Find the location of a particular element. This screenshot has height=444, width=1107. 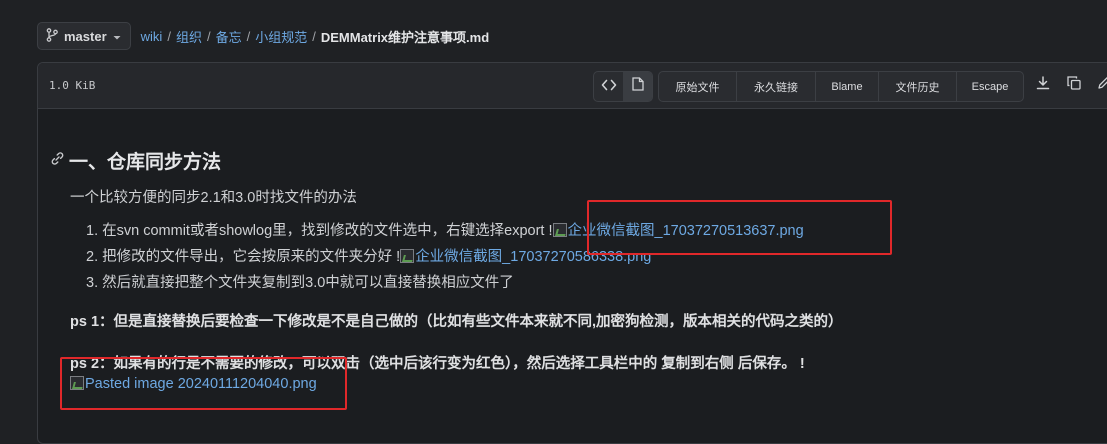

breadcrumb-link-team-rules: 小组规范 is located at coordinates (281, 36).